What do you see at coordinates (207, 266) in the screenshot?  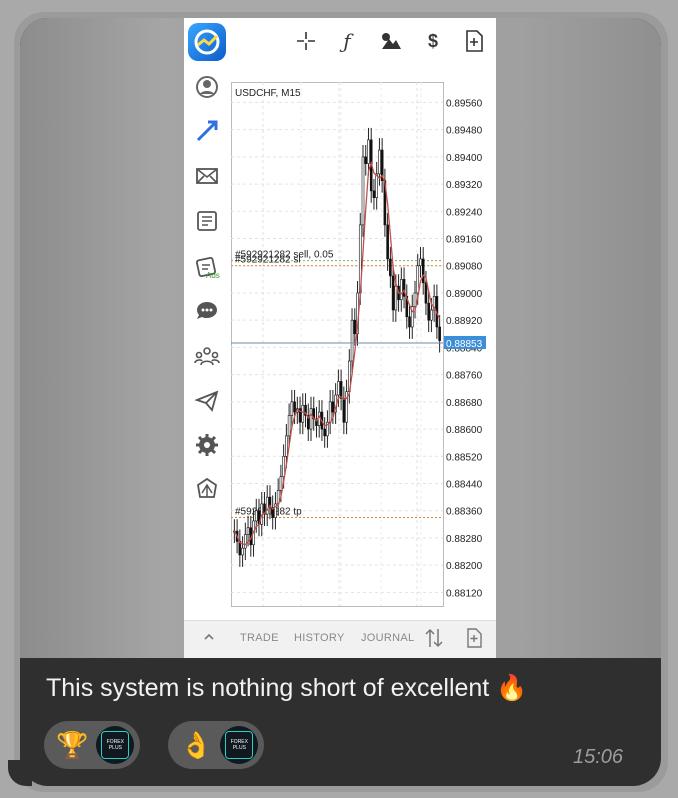 I see `tradays-icon: Ads` at bounding box center [207, 266].